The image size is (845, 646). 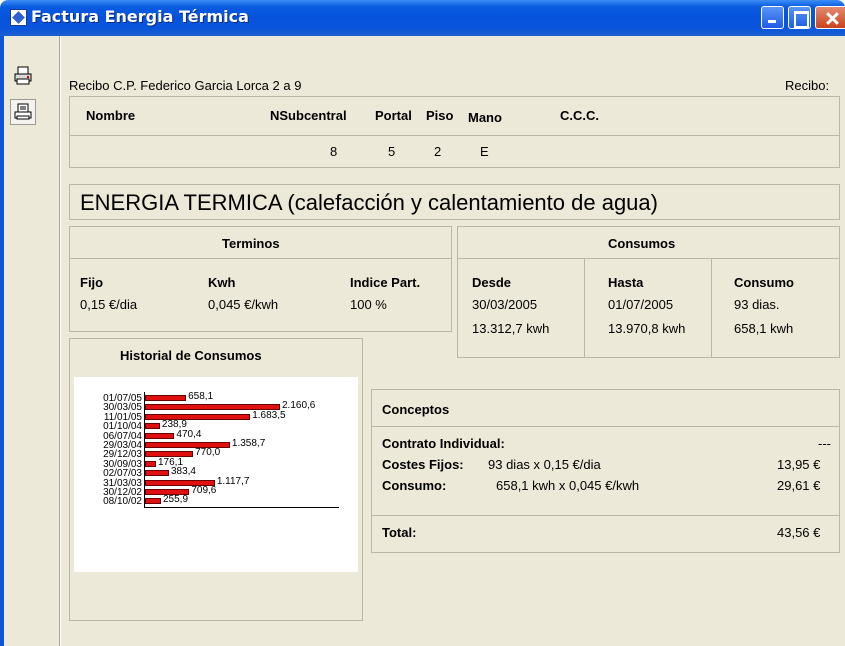 What do you see at coordinates (385, 282) in the screenshot?
I see `terminos-indice-header: Indice Part.` at bounding box center [385, 282].